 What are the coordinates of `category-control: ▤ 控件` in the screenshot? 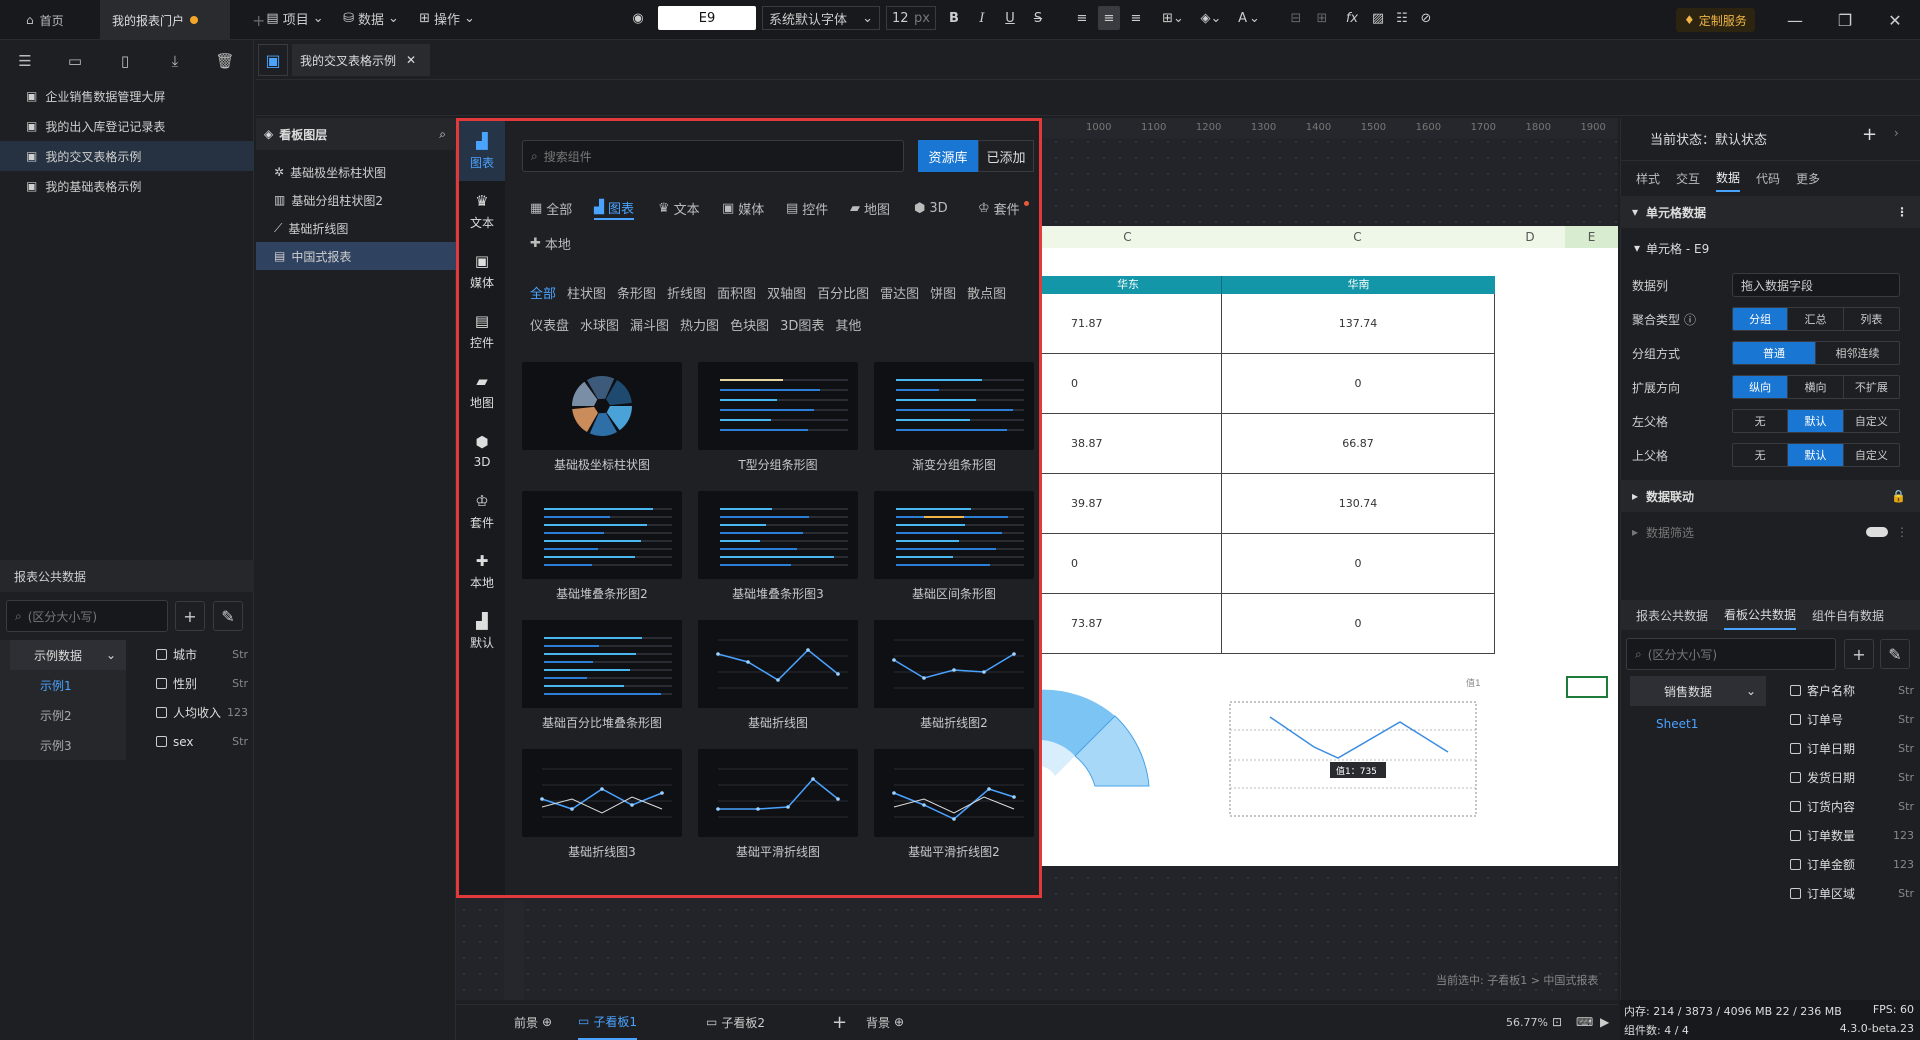 It's located at (482, 331).